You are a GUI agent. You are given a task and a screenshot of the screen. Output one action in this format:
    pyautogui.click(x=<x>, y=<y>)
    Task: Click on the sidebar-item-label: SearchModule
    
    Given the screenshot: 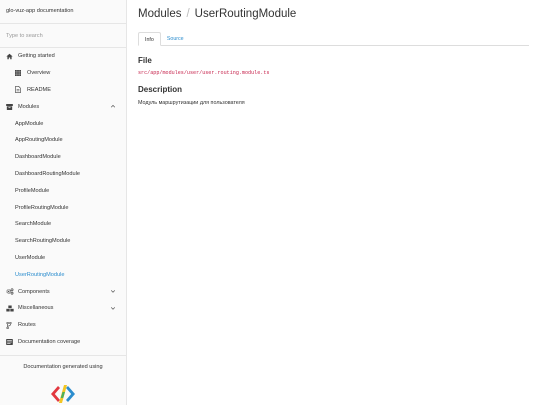 What is the action you would take?
    pyautogui.click(x=33, y=224)
    